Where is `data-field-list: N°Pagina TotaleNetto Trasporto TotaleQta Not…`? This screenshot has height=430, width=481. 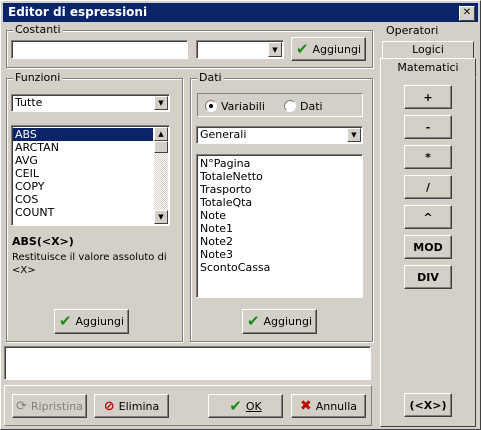 data-field-list: N°Pagina TotaleNetto Trasporto TotaleQta Not… is located at coordinates (279, 226).